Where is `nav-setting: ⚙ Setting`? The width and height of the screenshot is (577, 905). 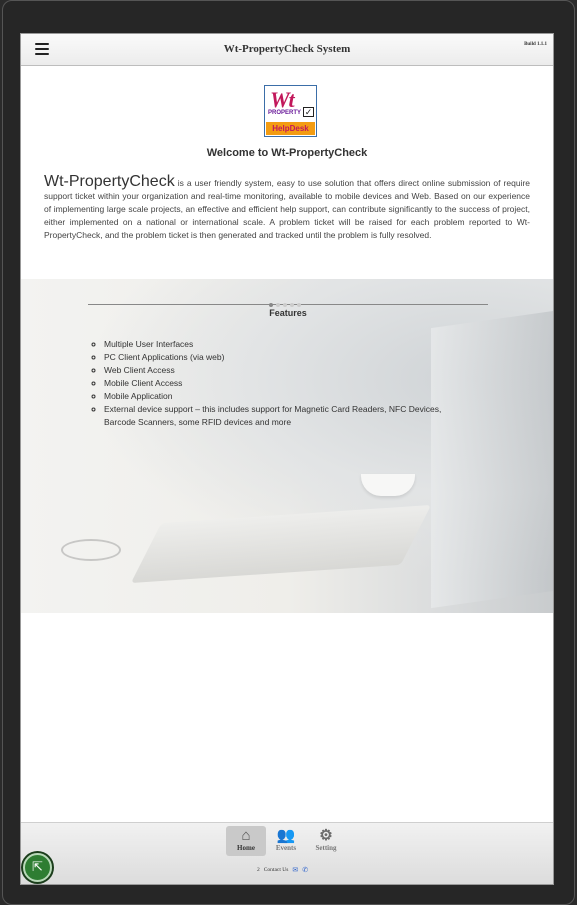
nav-setting: ⚙ Setting is located at coordinates (326, 841).